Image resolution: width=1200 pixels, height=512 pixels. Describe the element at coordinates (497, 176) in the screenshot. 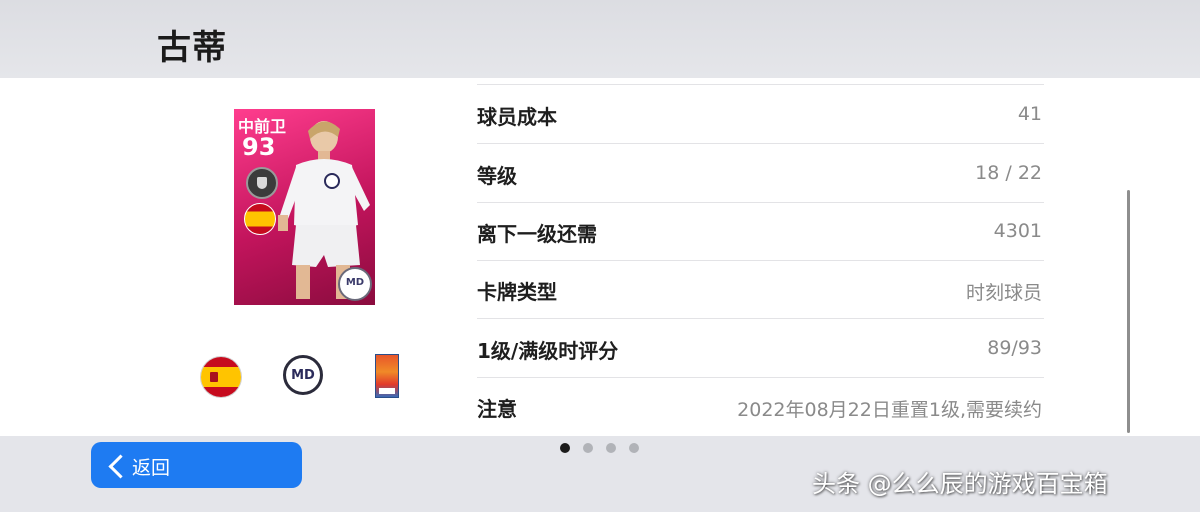

I see `info-label: 等级` at that location.